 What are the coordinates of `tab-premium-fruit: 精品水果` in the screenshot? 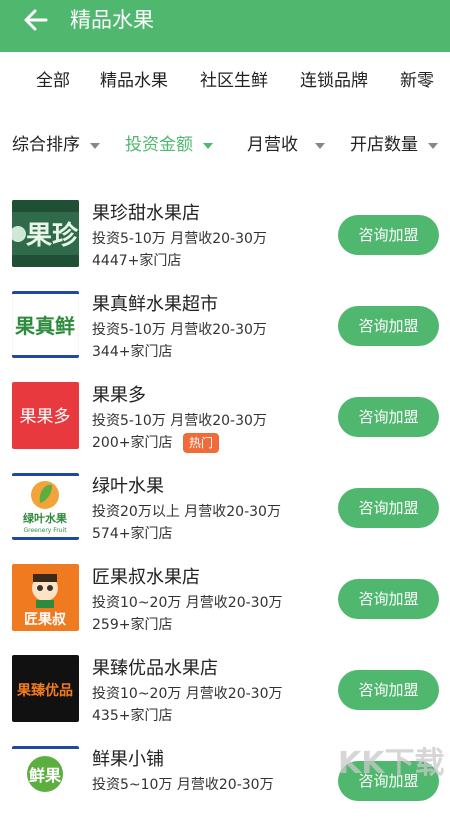 It's located at (134, 81).